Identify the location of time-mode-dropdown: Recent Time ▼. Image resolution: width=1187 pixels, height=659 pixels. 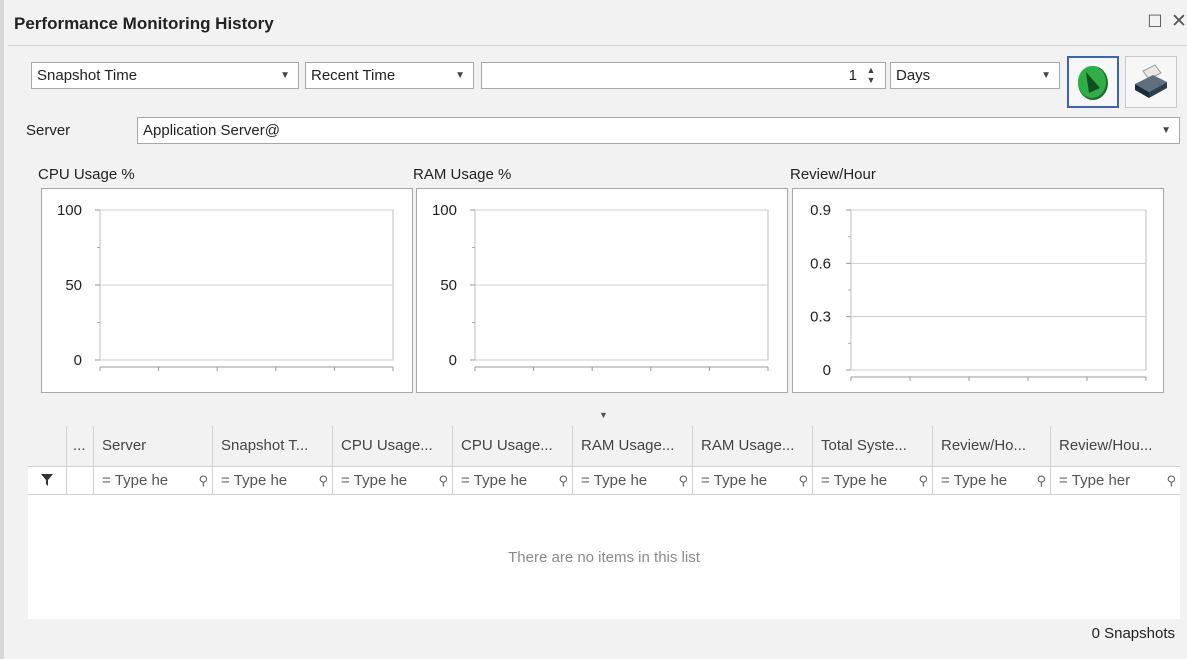
(389, 75).